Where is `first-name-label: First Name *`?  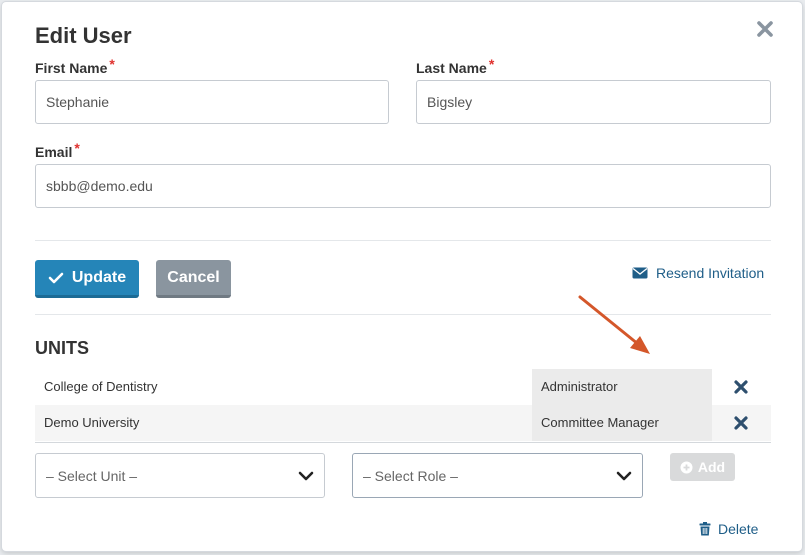 first-name-label: First Name * is located at coordinates (75, 66).